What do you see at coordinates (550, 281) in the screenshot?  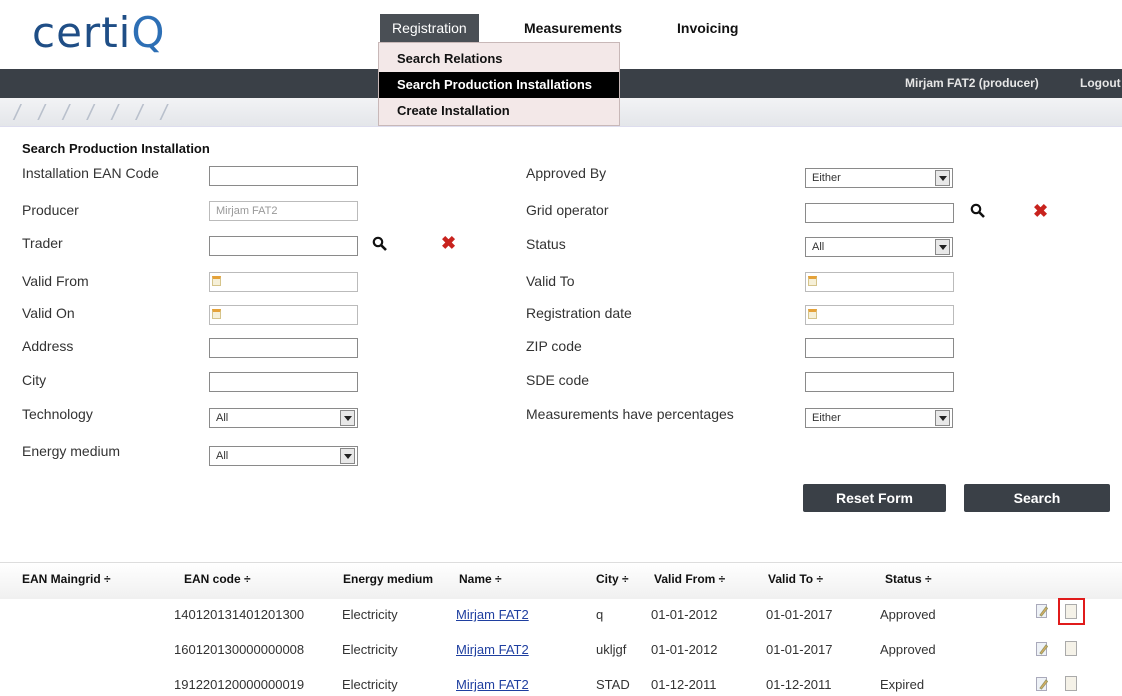 I see `label-valid-to: Valid To` at bounding box center [550, 281].